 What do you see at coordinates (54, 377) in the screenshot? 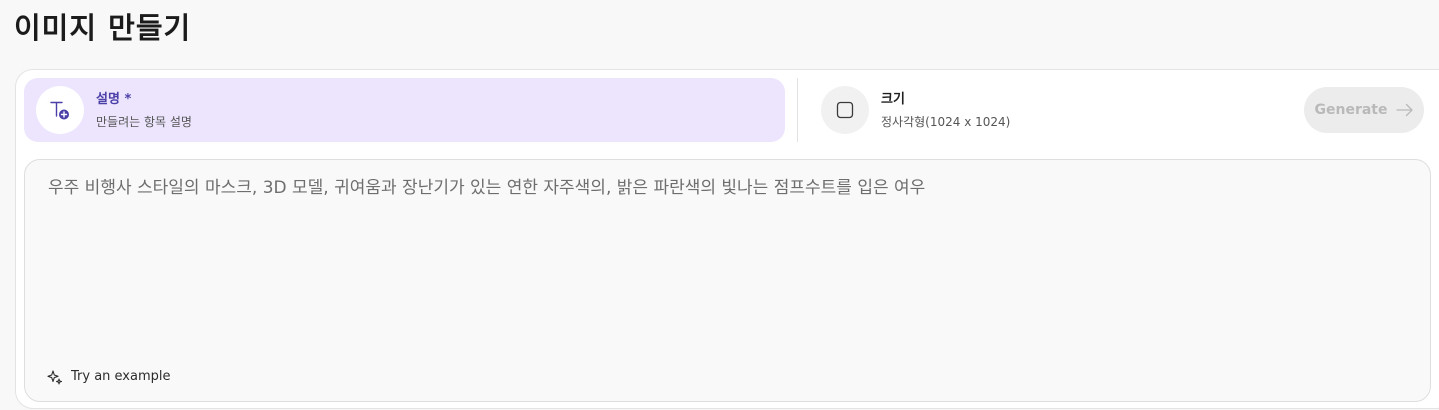
I see `sparkle-icon` at bounding box center [54, 377].